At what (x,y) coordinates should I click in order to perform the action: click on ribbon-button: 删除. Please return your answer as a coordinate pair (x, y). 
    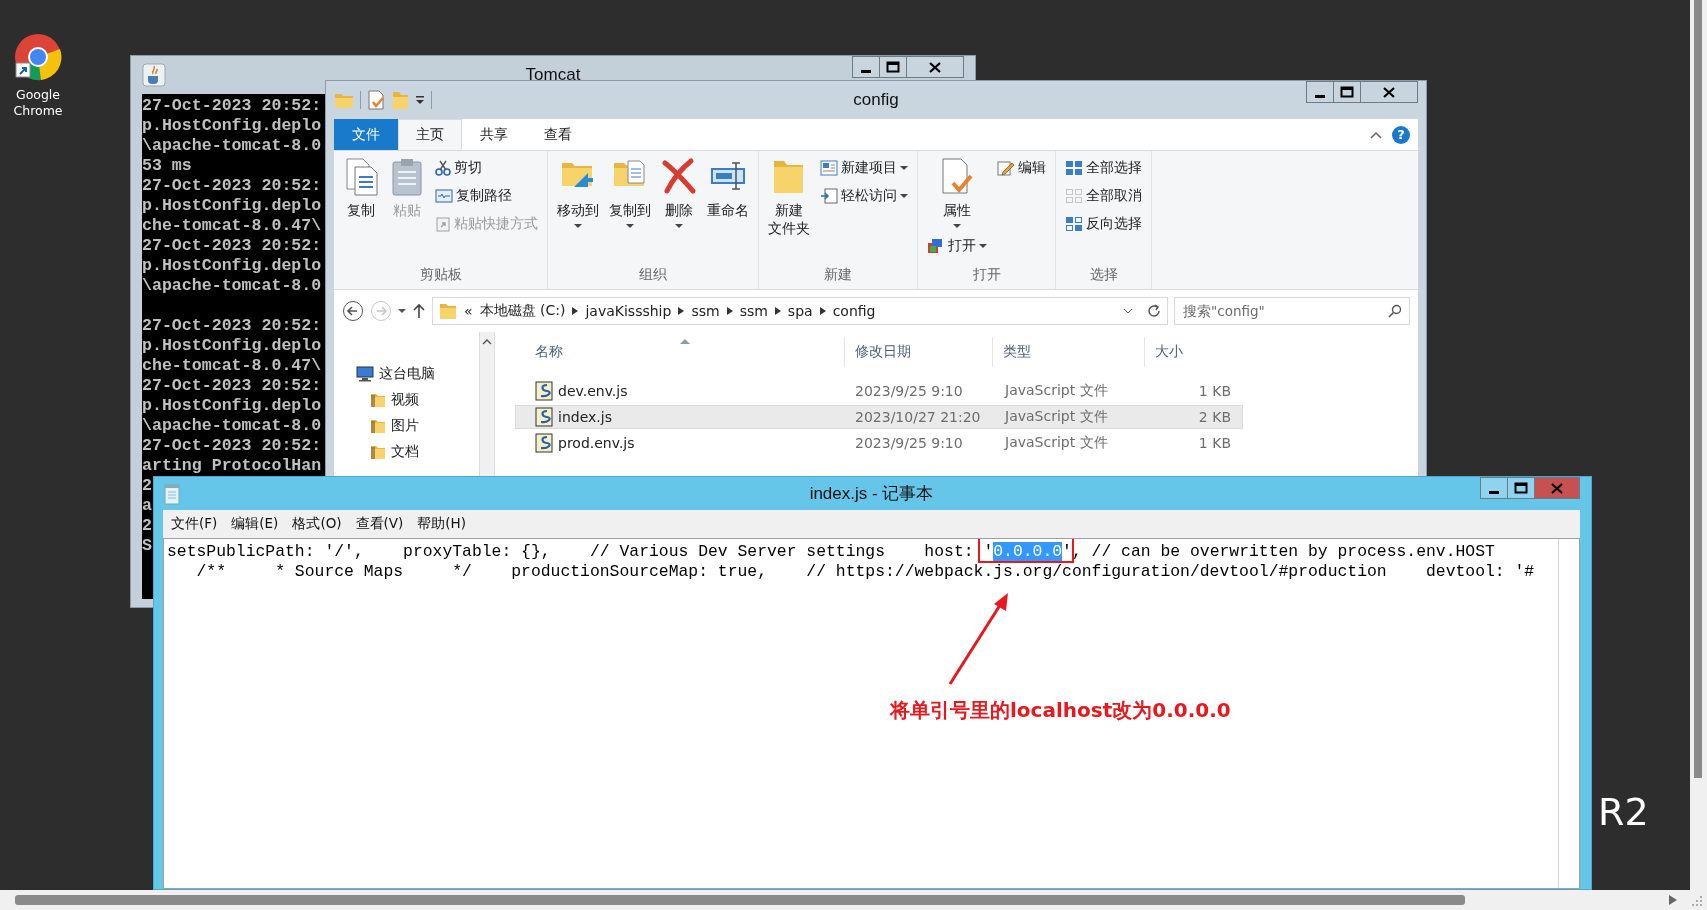
    Looking at the image, I should click on (679, 193).